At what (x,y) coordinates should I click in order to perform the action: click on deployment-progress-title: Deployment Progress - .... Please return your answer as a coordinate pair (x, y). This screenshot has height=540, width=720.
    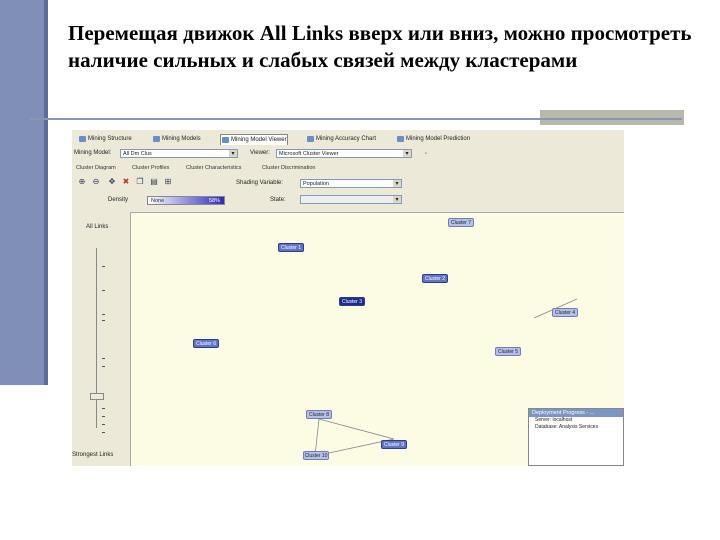
    Looking at the image, I should click on (576, 413).